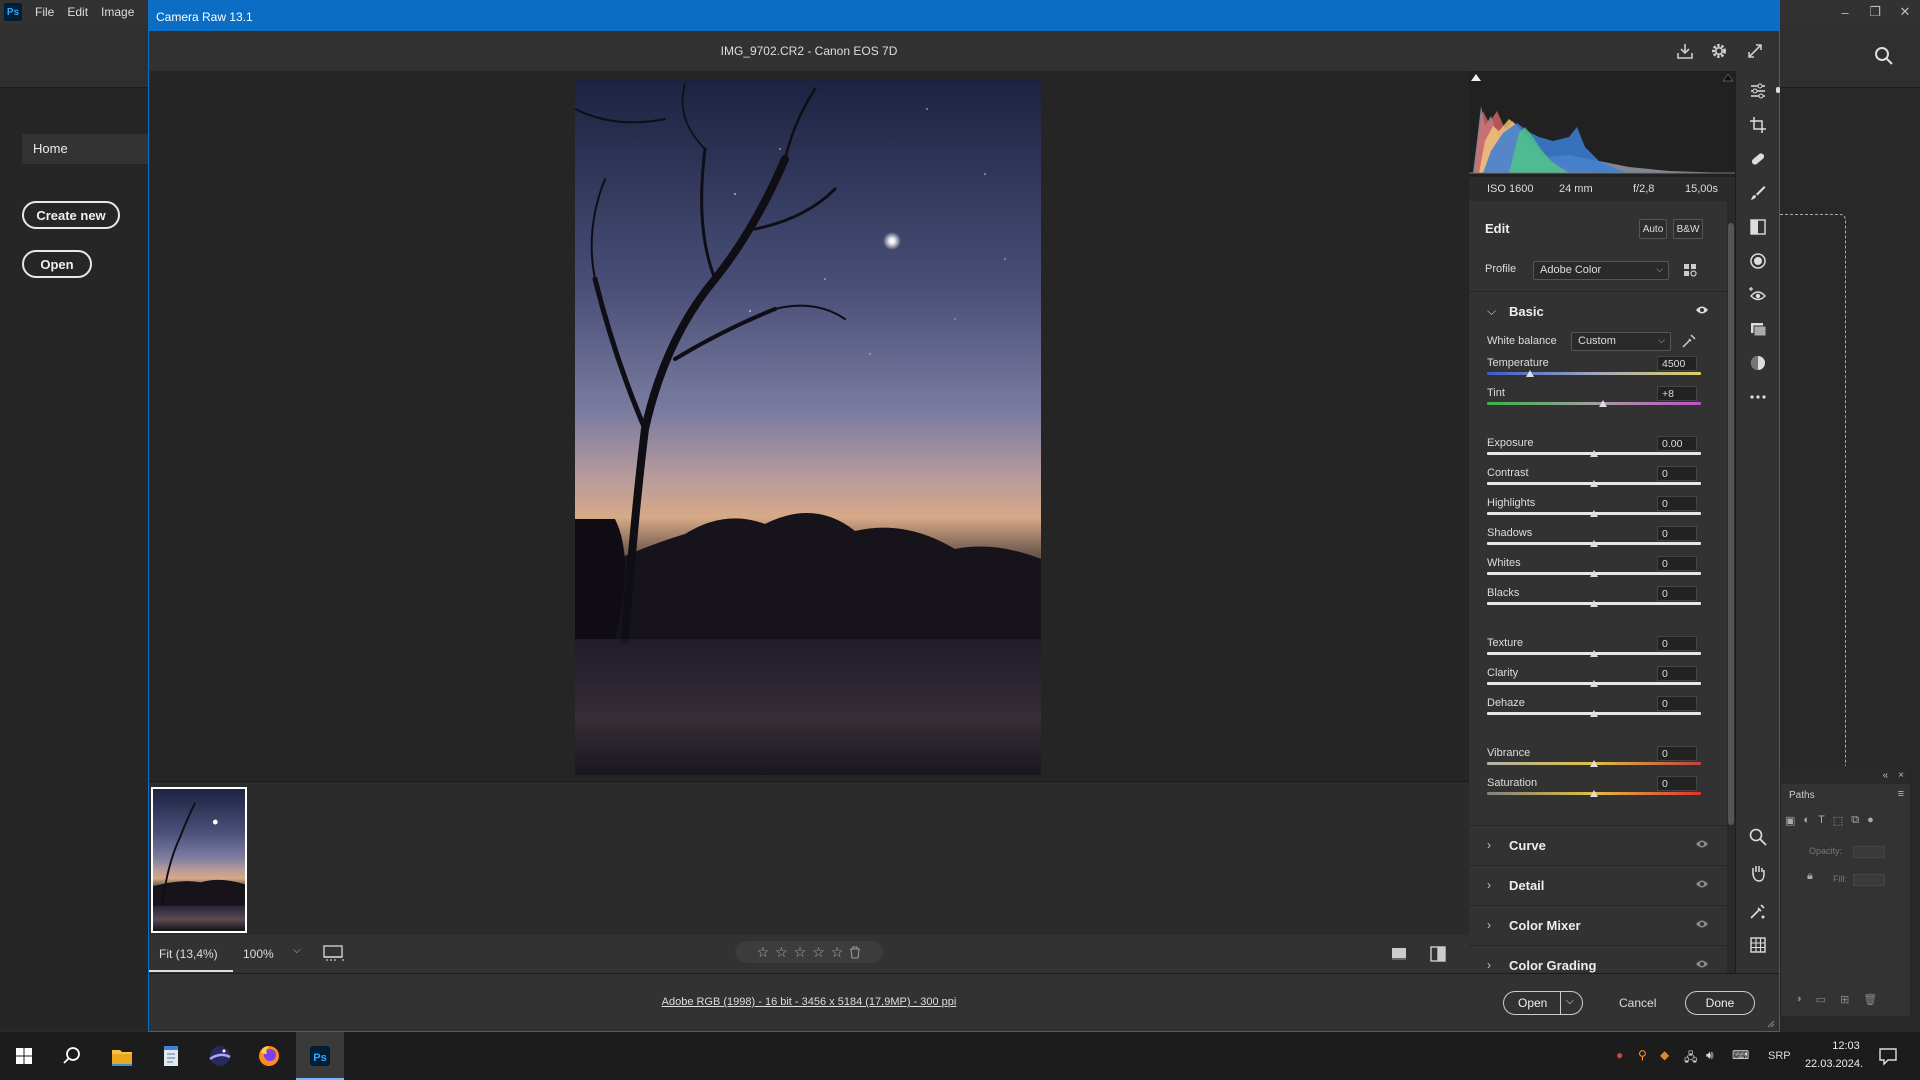  I want to click on temperature-value: 4500, so click(1677, 363).